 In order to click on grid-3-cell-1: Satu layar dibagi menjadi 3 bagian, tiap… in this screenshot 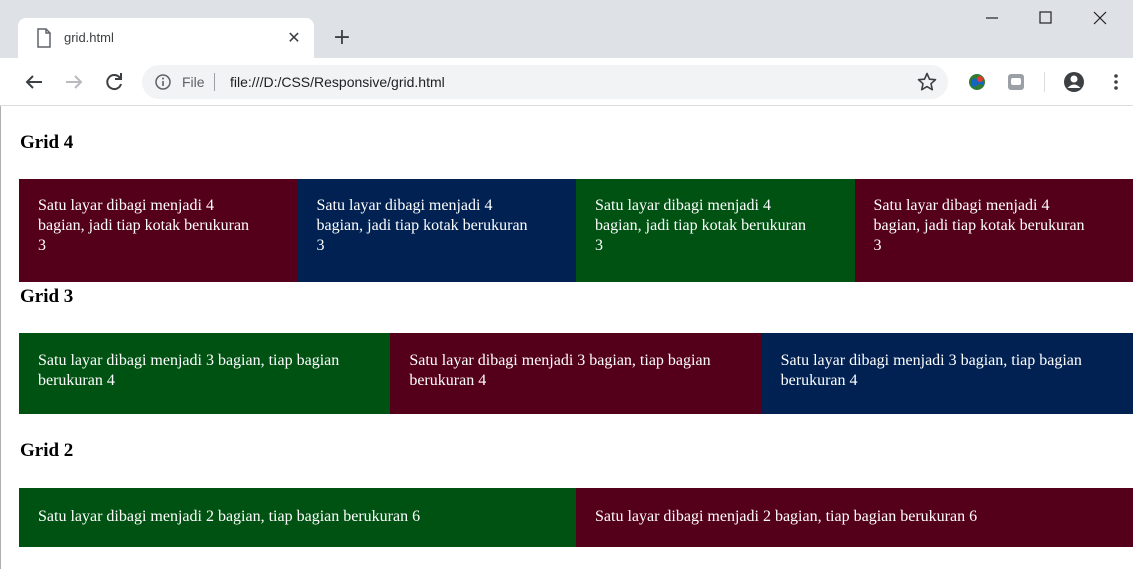, I will do `click(205, 373)`.